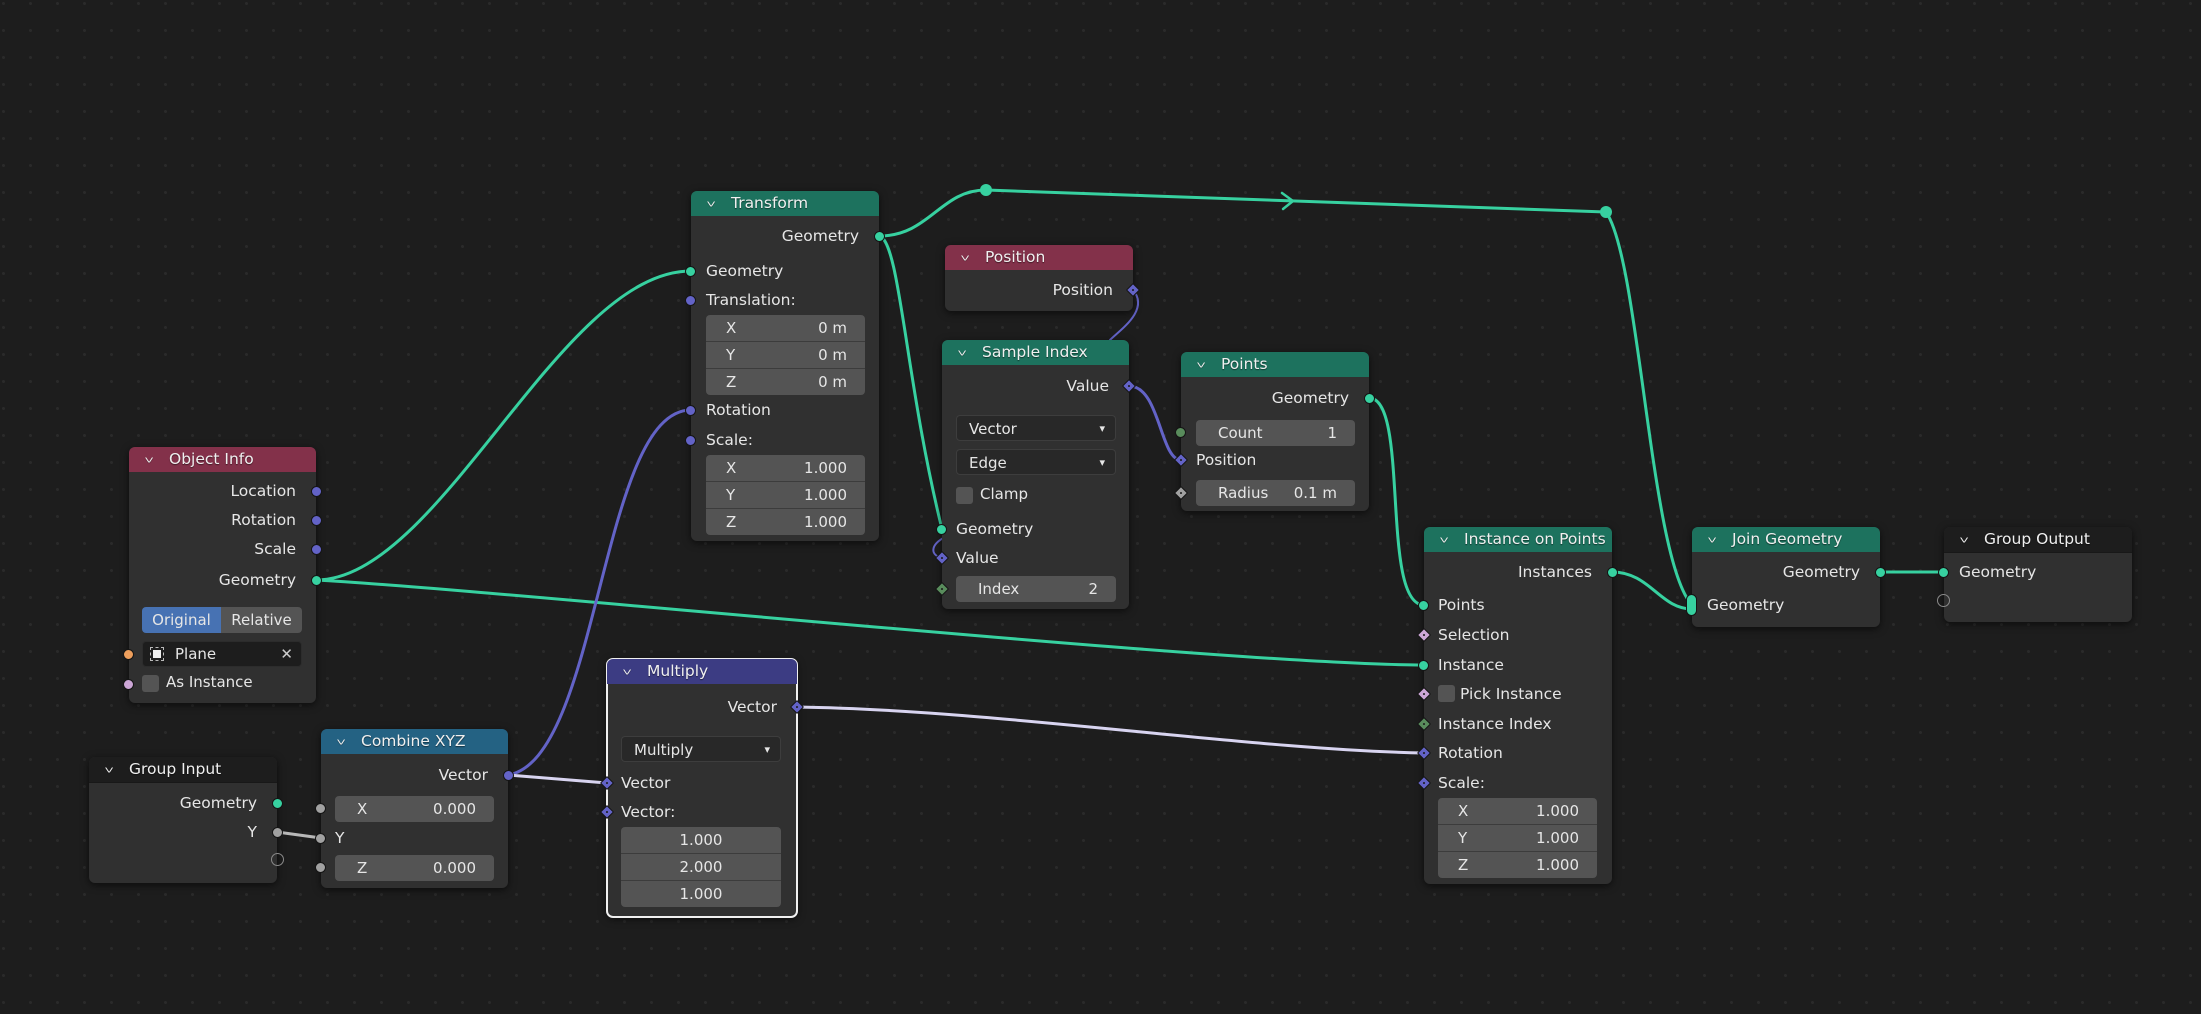 The image size is (2201, 1014). I want to click on node-header: V Transform, so click(785, 203).